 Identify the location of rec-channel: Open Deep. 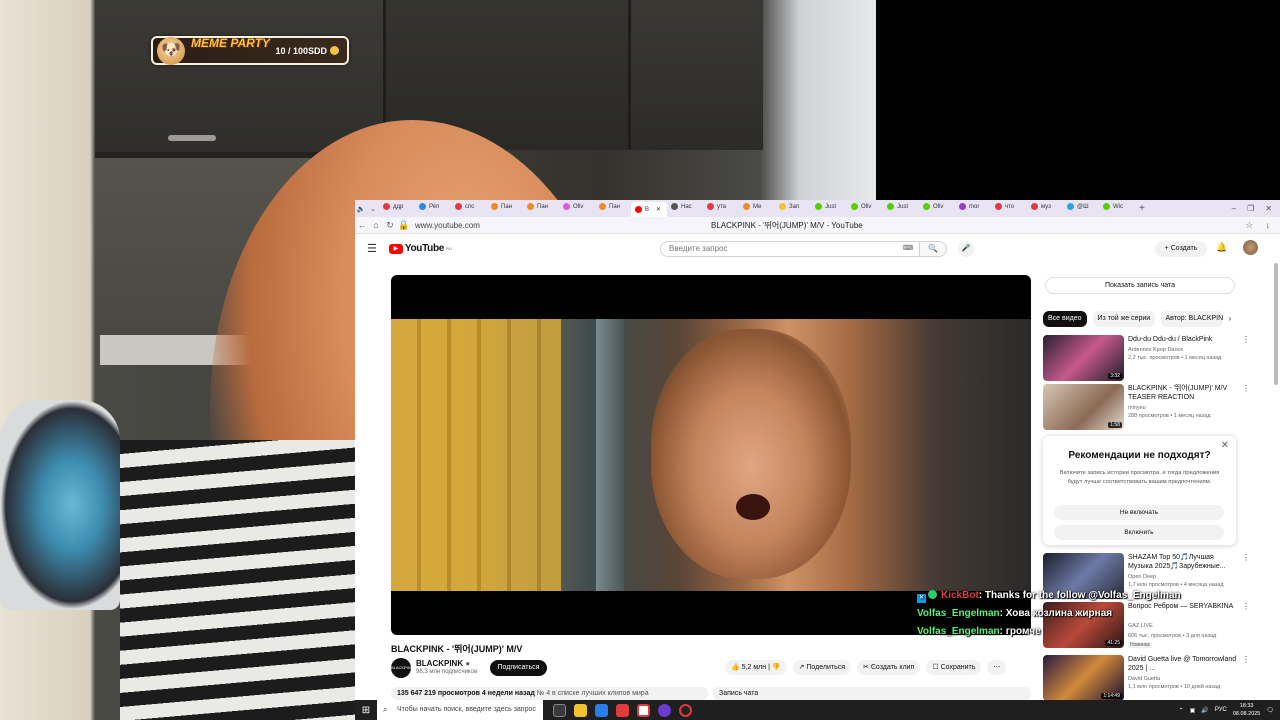
(1142, 577).